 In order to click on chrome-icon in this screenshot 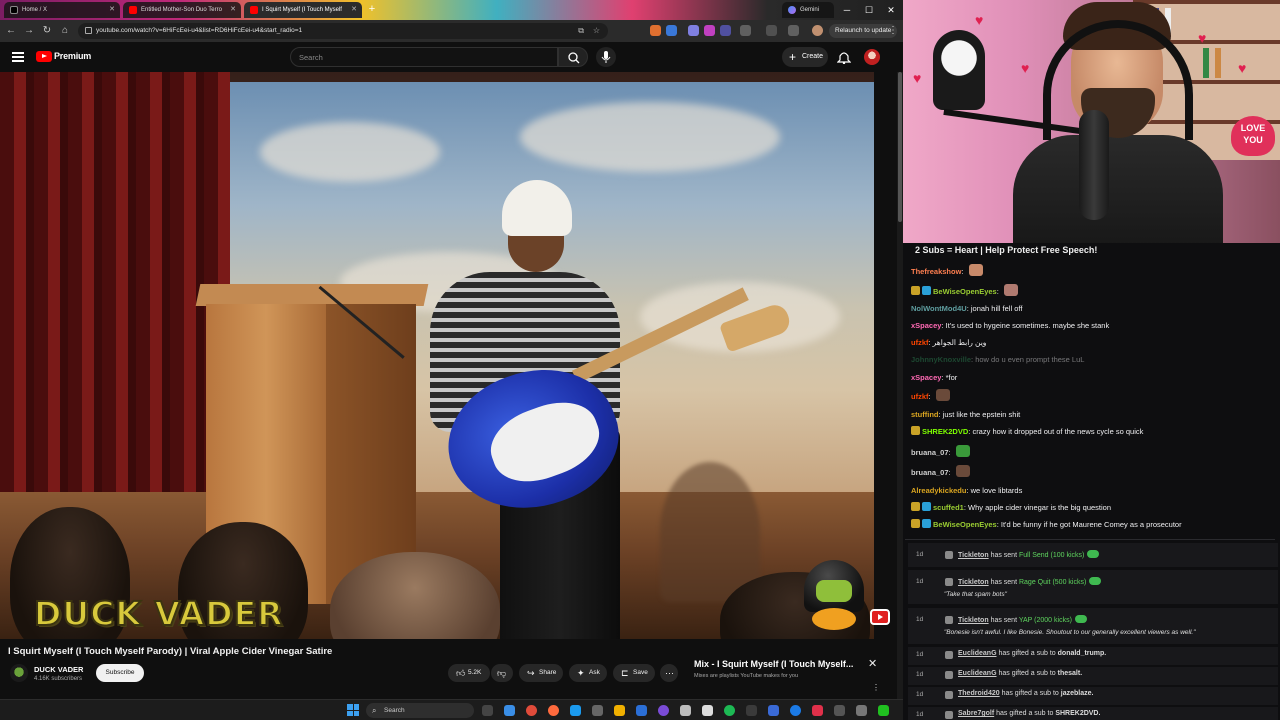, I will do `click(531, 710)`.